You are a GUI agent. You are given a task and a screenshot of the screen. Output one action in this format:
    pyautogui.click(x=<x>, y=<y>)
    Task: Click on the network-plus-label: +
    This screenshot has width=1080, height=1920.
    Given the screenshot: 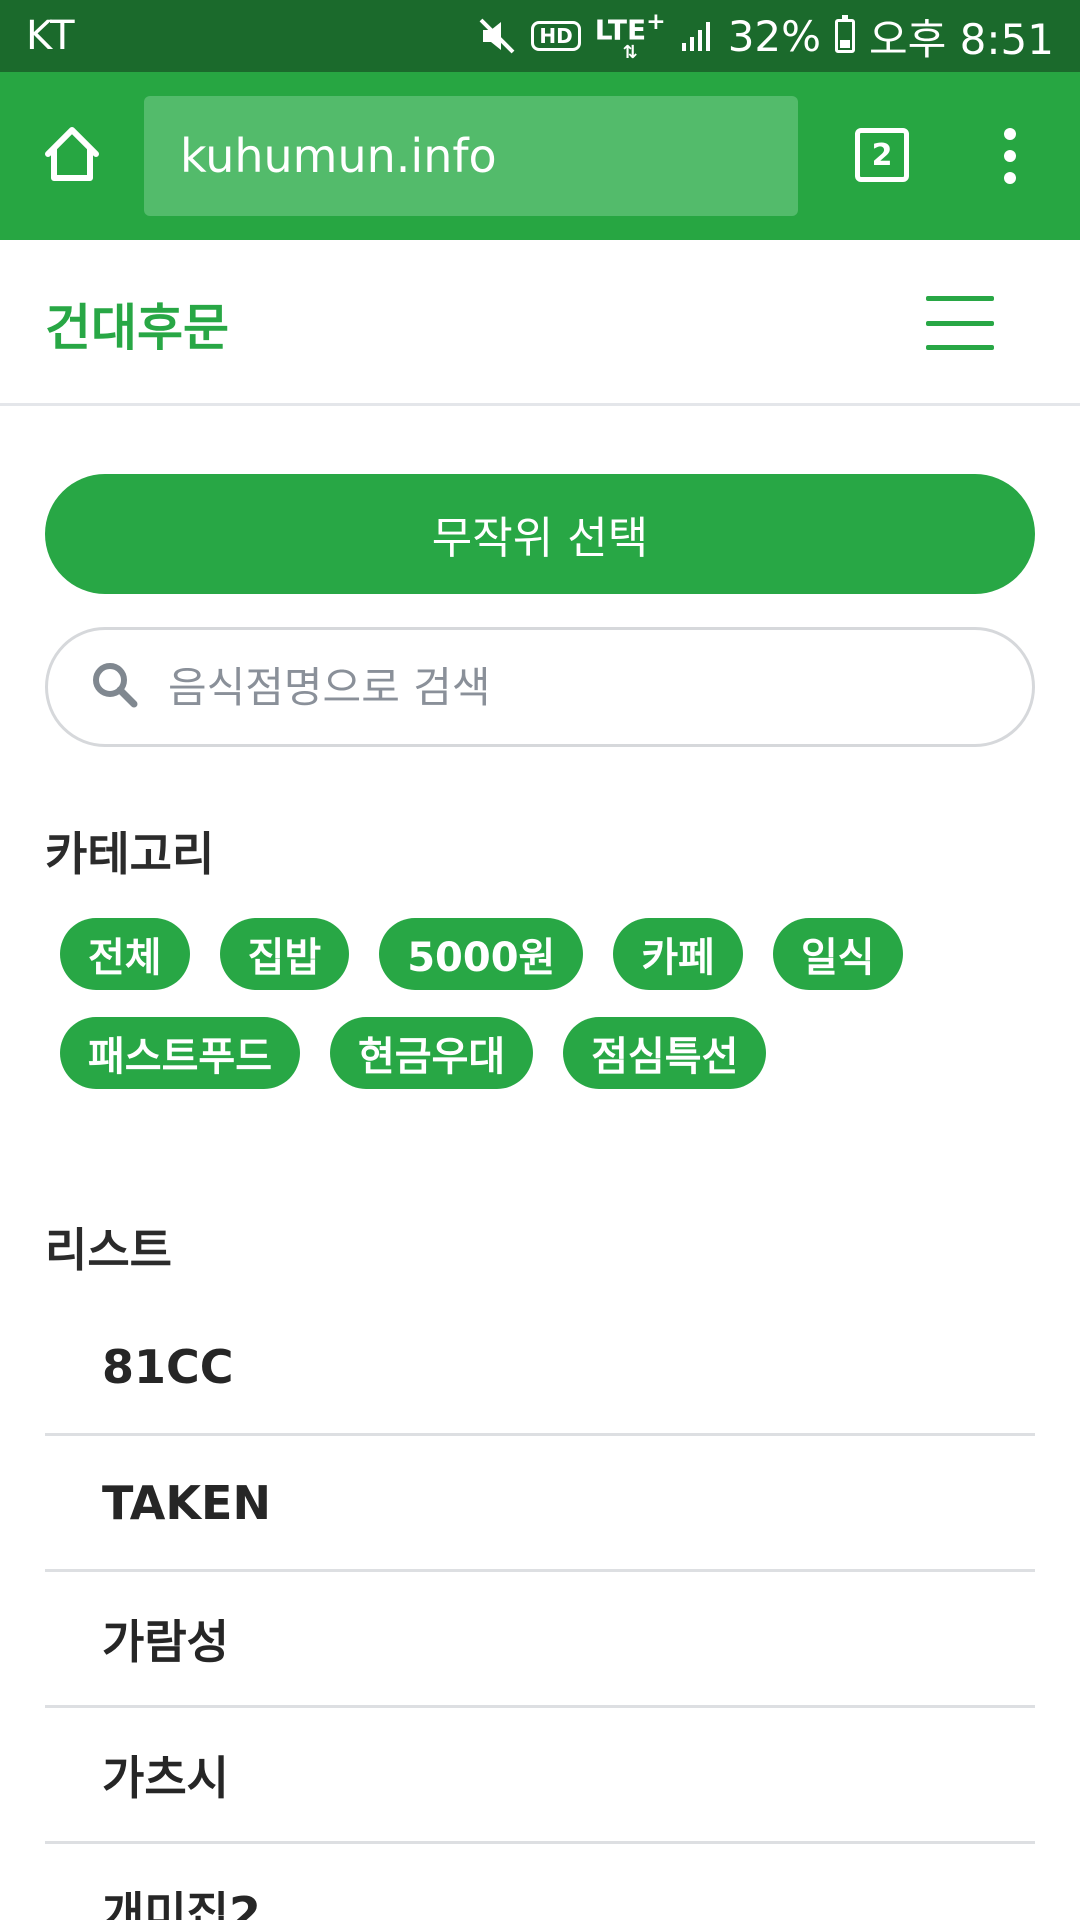 What is the action you would take?
    pyautogui.click(x=656, y=20)
    